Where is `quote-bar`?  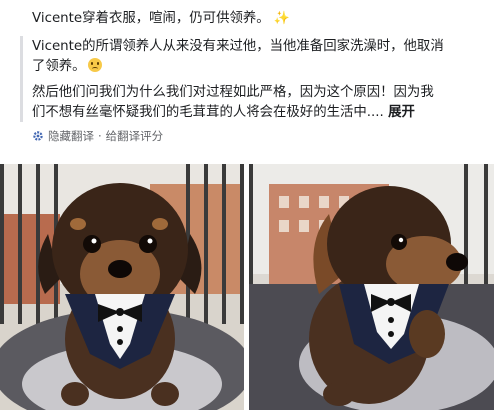 quote-bar is located at coordinates (21, 79).